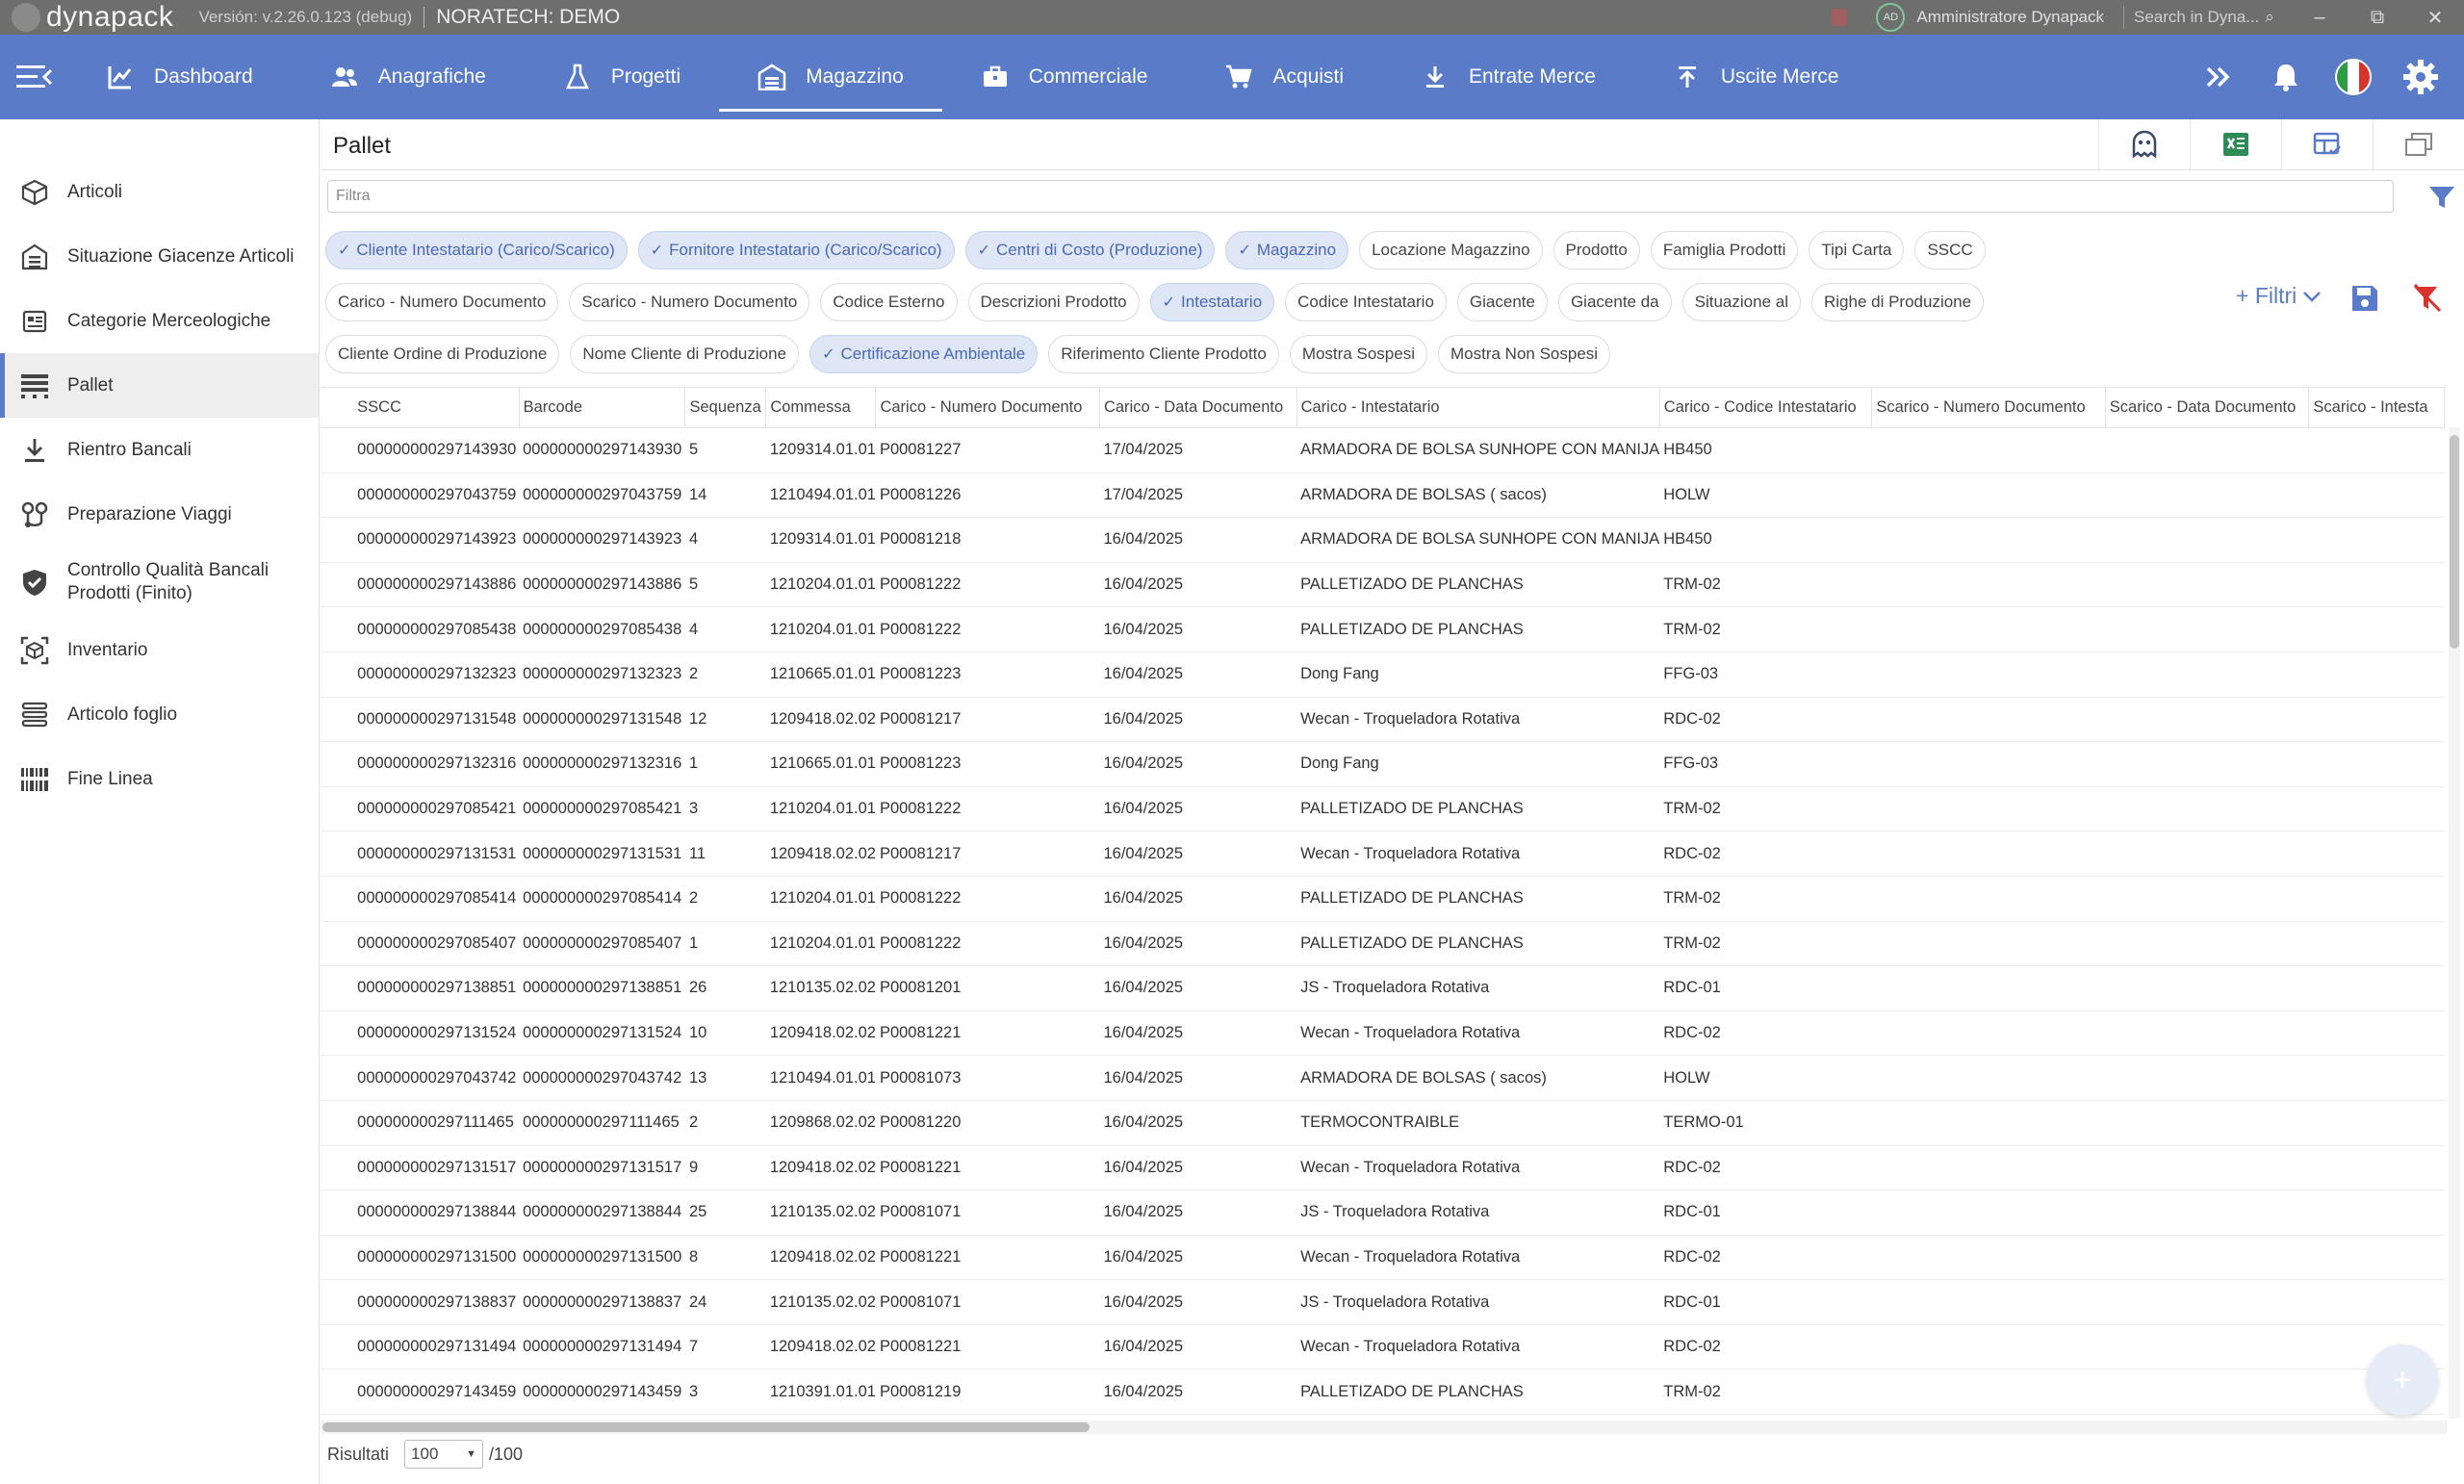 The image size is (2464, 1484). What do you see at coordinates (2376, 408) in the screenshot?
I see `column-header: Scarico - Intesta` at bounding box center [2376, 408].